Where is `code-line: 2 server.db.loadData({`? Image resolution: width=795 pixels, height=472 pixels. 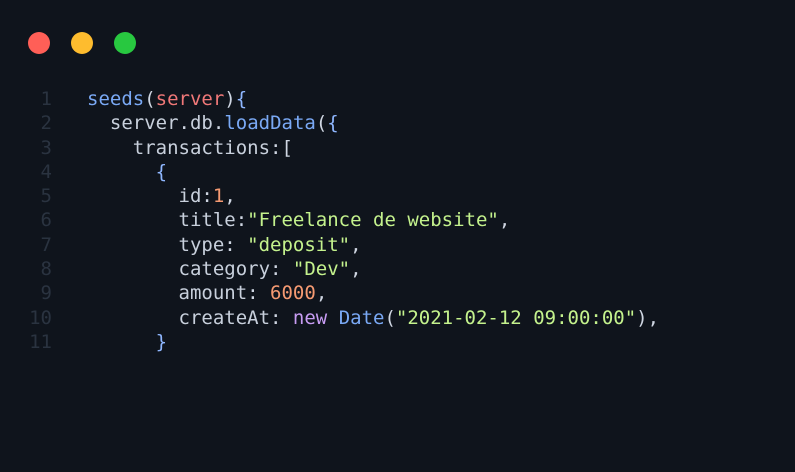 code-line: 2 server.db.loadData({ is located at coordinates (397, 123).